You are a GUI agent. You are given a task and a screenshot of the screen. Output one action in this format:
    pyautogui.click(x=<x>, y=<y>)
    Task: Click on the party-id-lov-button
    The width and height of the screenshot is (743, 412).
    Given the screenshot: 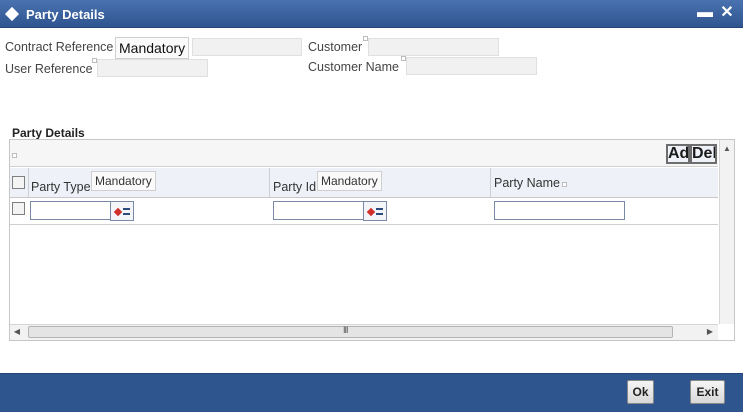 What is the action you would take?
    pyautogui.click(x=375, y=211)
    